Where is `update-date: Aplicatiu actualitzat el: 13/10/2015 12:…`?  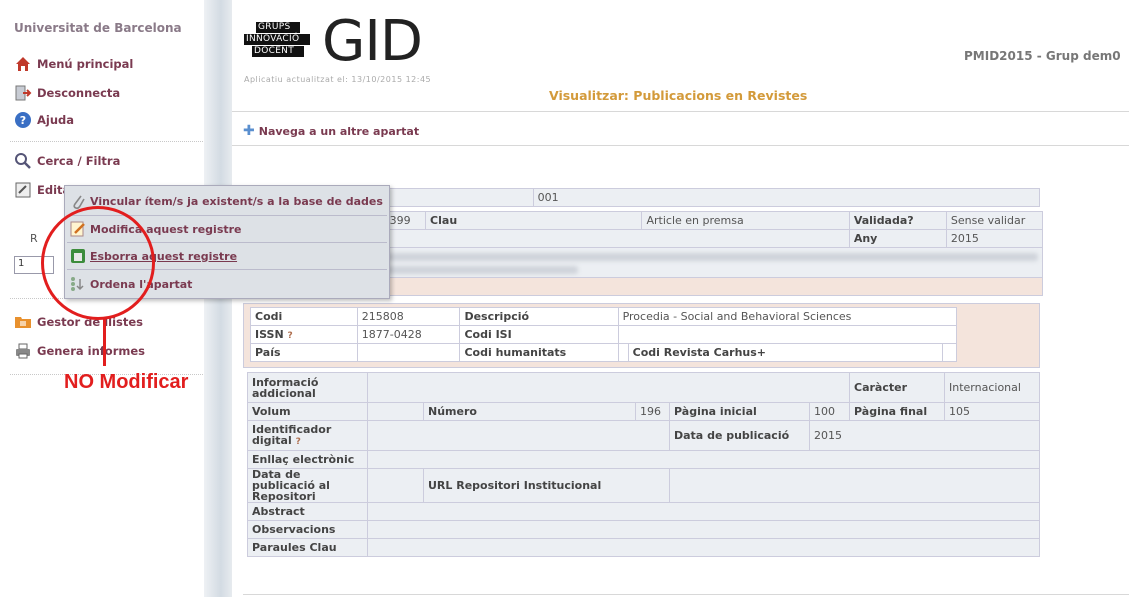
update-date: Aplicatiu actualitzat el: 13/10/2015 12:… is located at coordinates (338, 79).